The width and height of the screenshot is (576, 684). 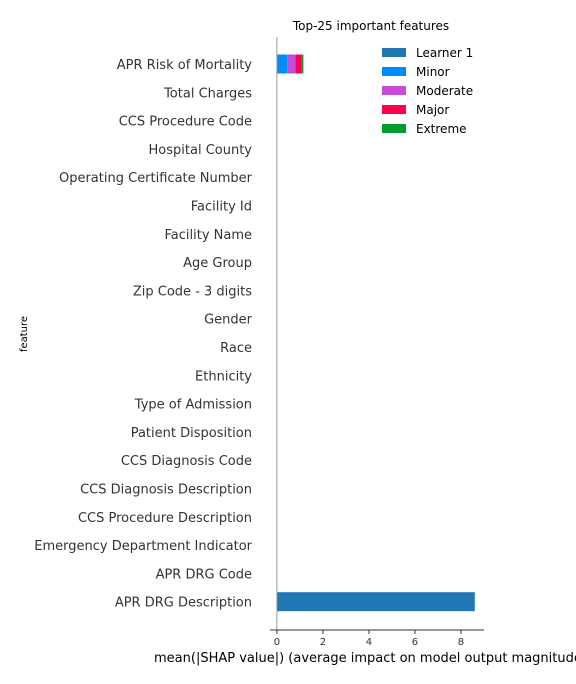 I want to click on legend-label: Extreme, so click(x=441, y=129).